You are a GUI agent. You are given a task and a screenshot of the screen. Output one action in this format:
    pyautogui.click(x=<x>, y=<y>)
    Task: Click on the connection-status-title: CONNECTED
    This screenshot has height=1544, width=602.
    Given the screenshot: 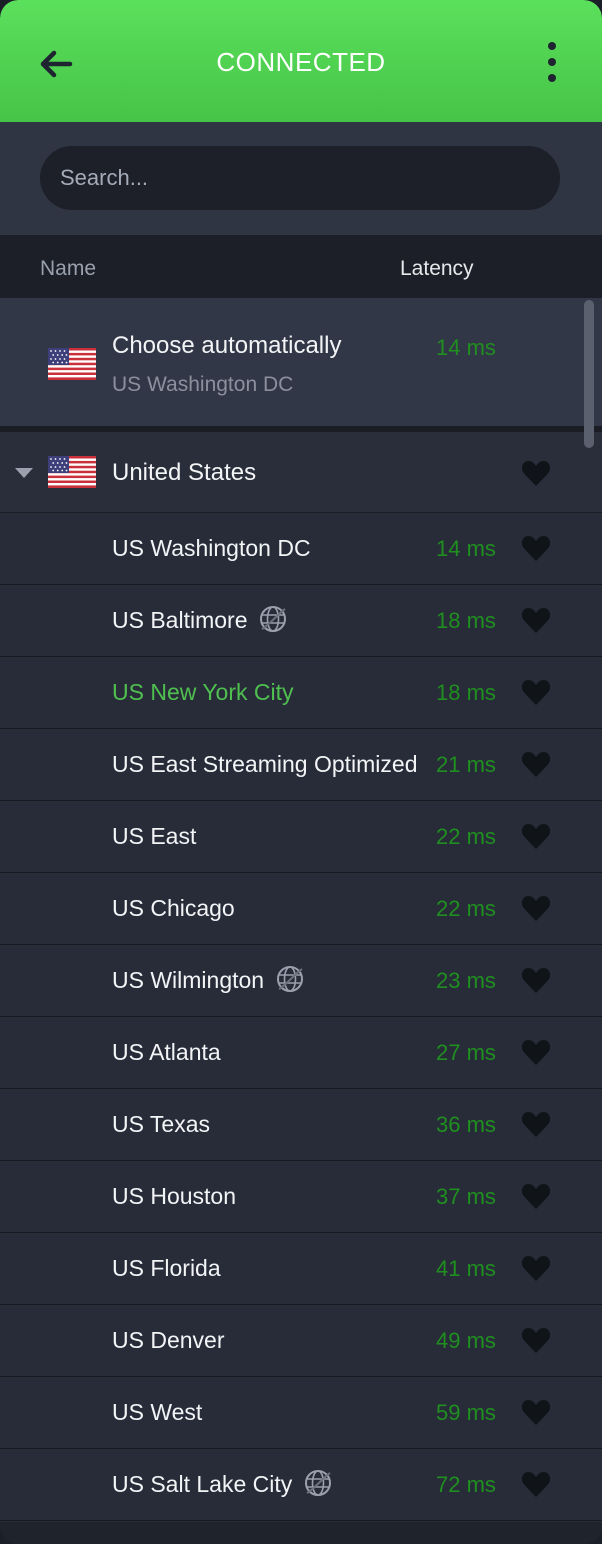 What is the action you would take?
    pyautogui.click(x=301, y=62)
    